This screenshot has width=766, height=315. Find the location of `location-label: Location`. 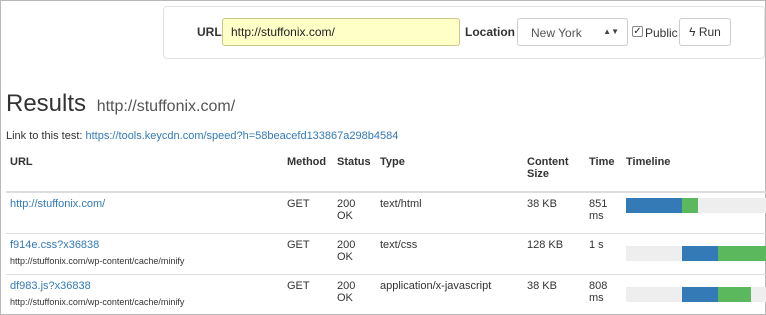

location-label: Location is located at coordinates (490, 32).